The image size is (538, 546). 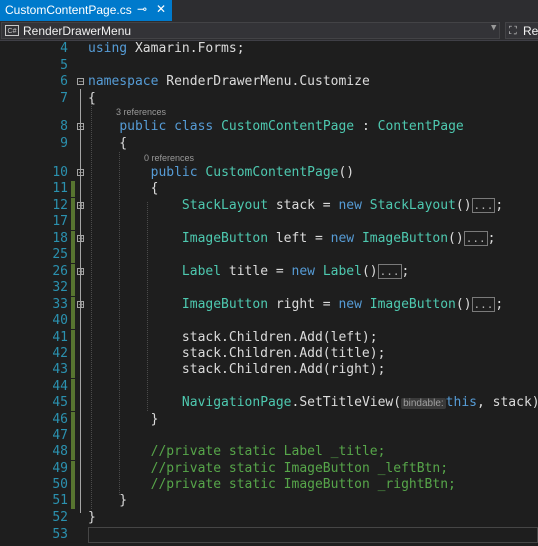 I want to click on code-token: }, so click(x=123, y=419).